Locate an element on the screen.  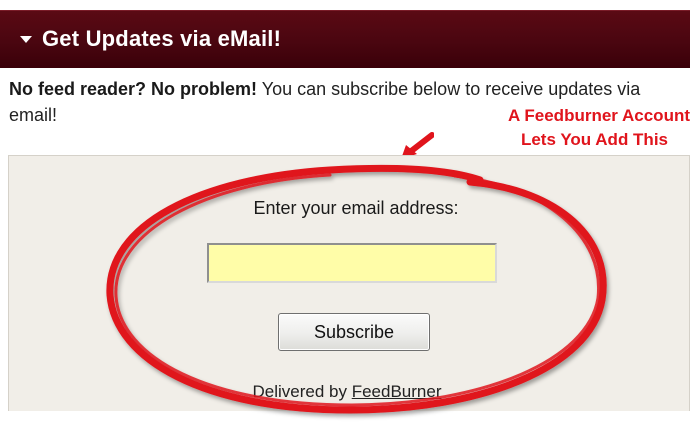
email-input is located at coordinates (352, 263).